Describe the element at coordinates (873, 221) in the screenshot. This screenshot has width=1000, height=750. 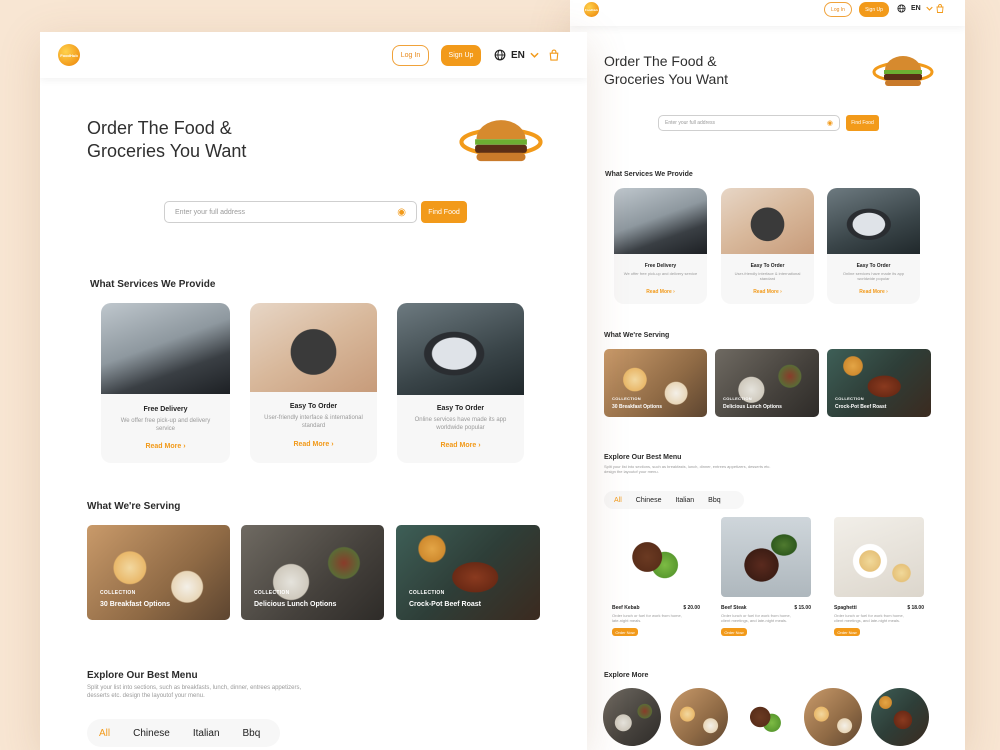
I see `service-image-online` at that location.